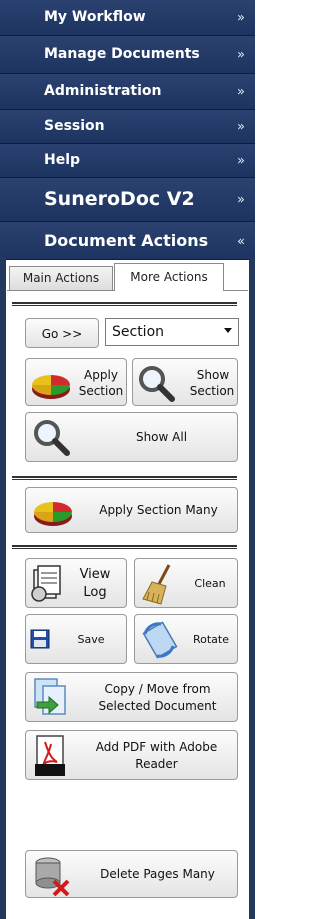 The width and height of the screenshot is (320, 919). What do you see at coordinates (160, 640) in the screenshot?
I see `rotate-icon` at bounding box center [160, 640].